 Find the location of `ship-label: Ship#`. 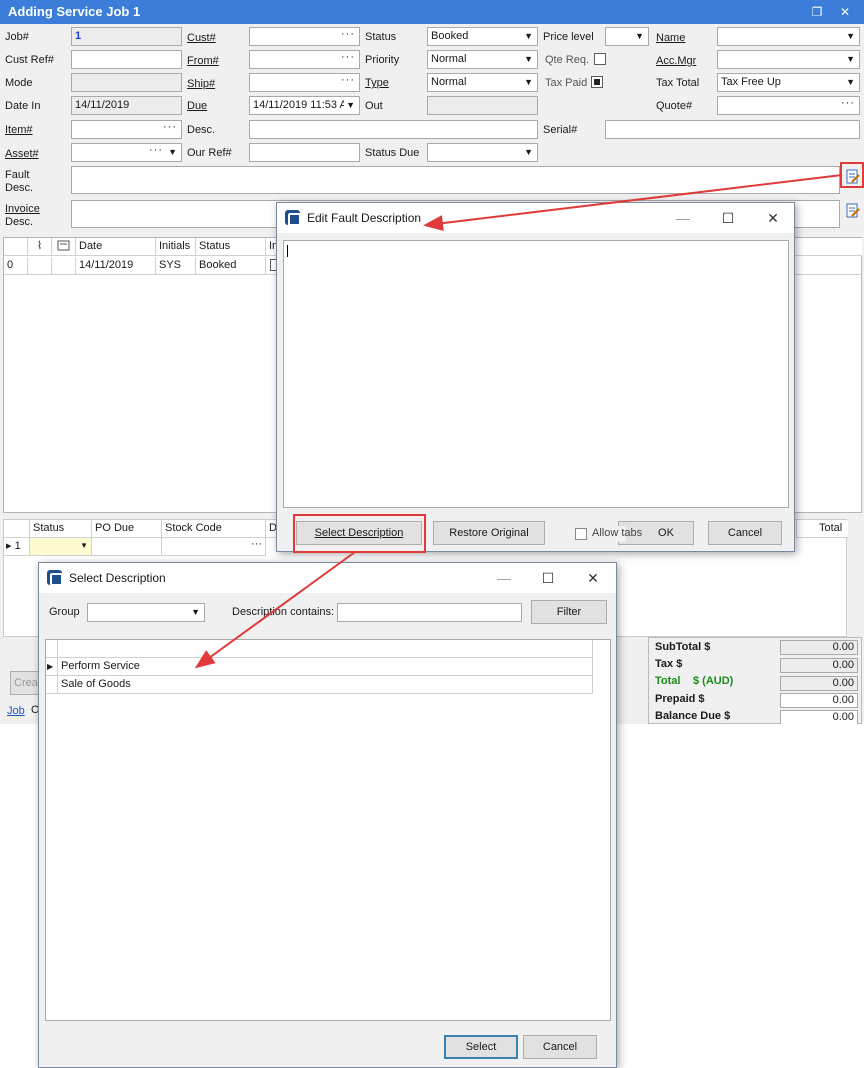

ship-label: Ship# is located at coordinates (201, 84).